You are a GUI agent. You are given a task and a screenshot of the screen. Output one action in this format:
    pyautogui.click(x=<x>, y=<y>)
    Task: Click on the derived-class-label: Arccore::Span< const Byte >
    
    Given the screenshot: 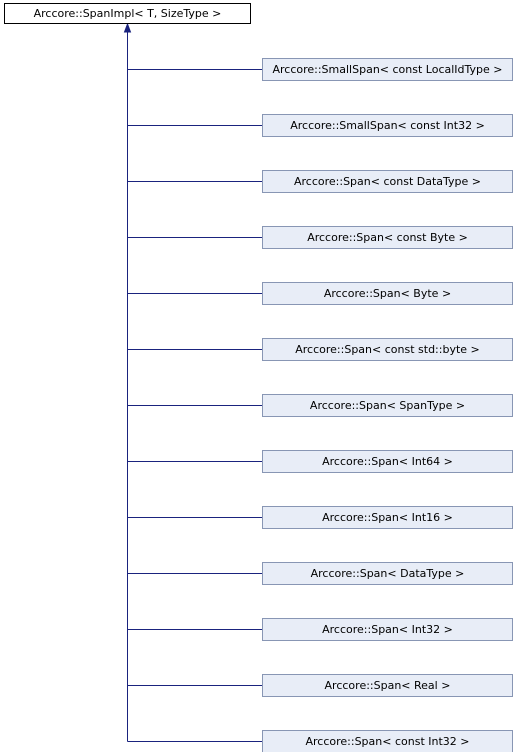 What is the action you would take?
    pyautogui.click(x=387, y=237)
    